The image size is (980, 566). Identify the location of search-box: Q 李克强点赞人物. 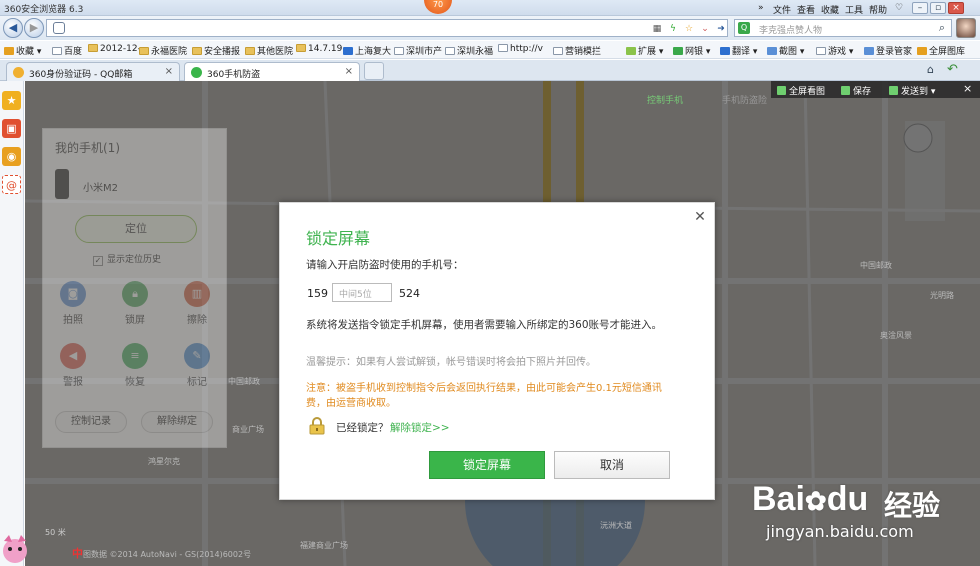
(843, 28).